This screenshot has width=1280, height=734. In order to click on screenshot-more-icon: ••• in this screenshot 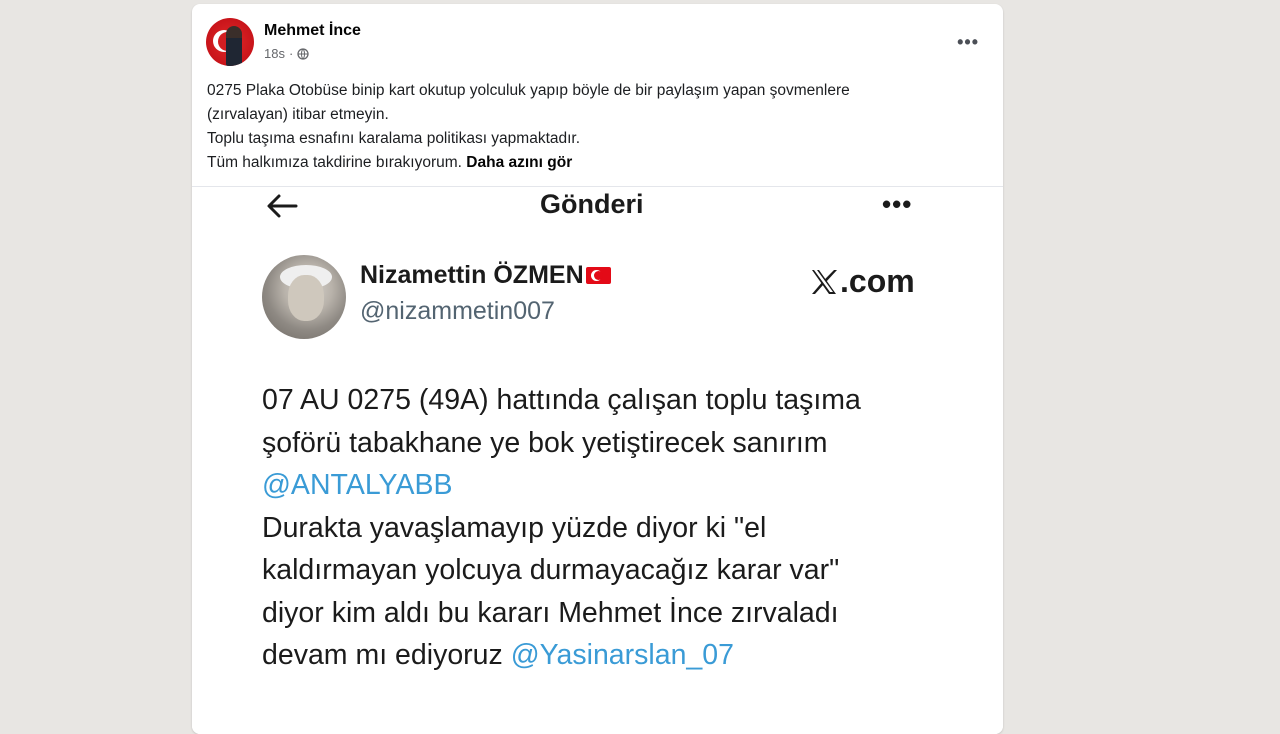, I will do `click(897, 204)`.